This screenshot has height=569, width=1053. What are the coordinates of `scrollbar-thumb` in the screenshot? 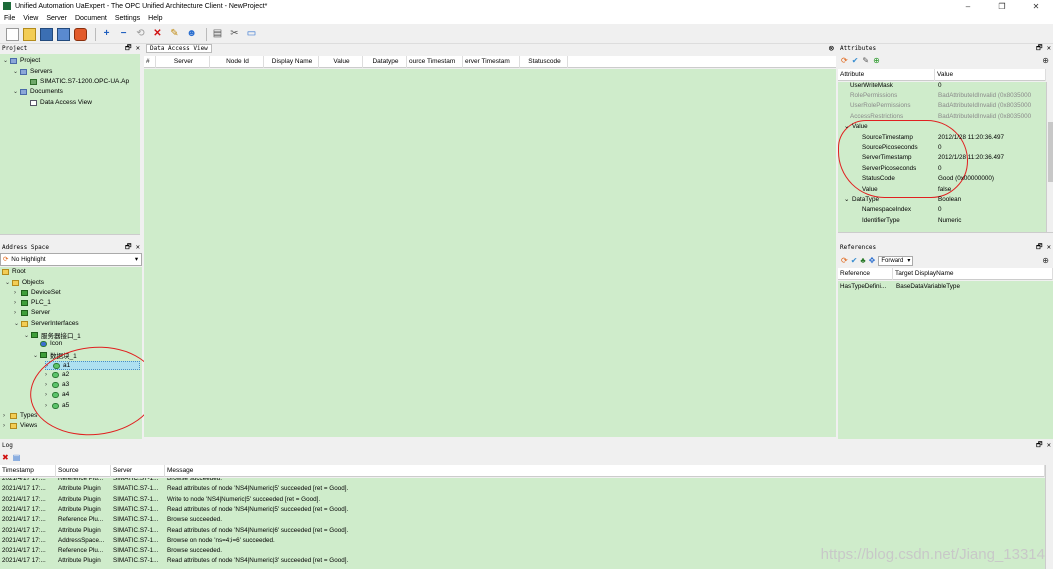 It's located at (1050, 152).